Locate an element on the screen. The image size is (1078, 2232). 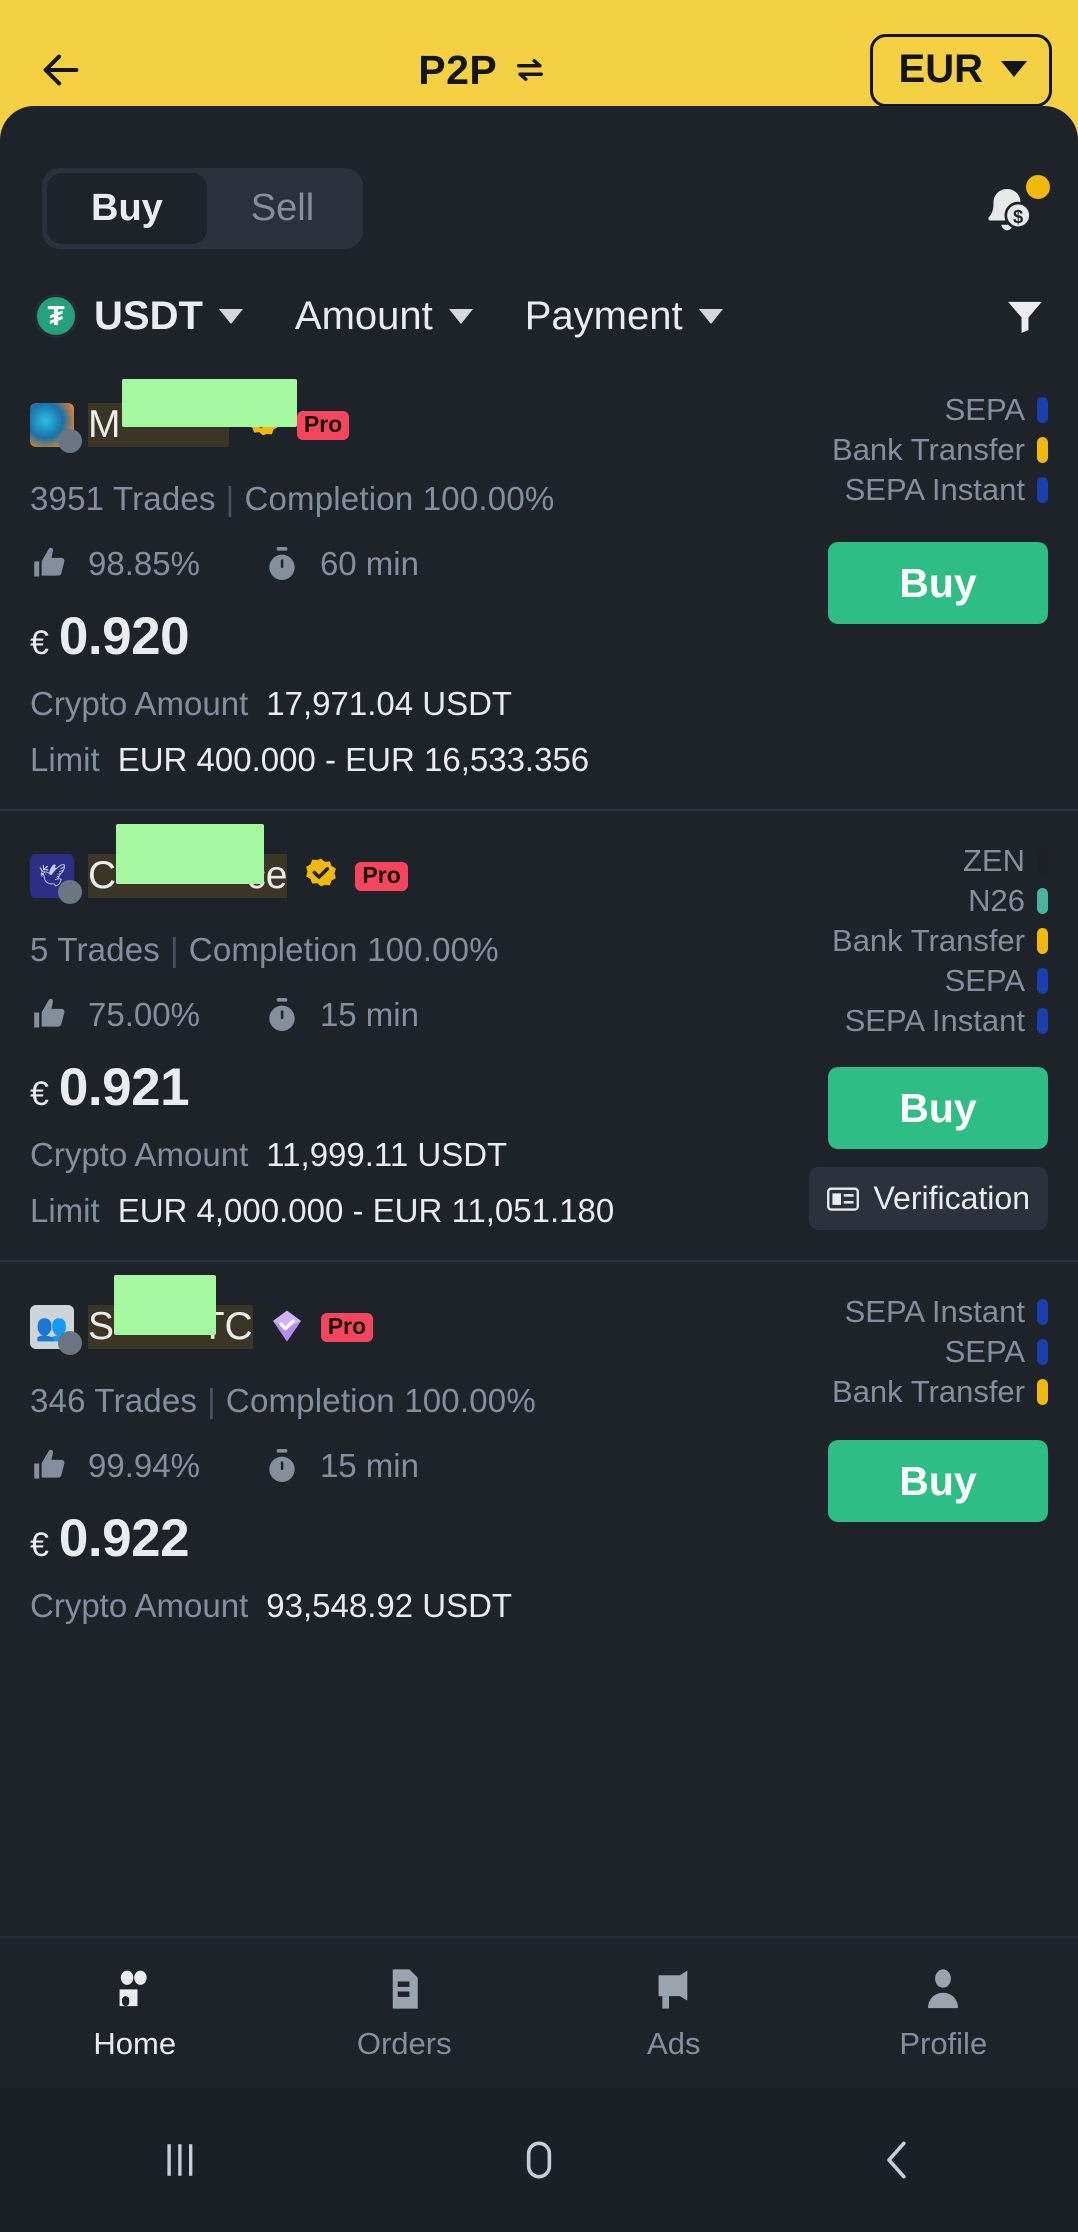
merchant-name: S TC is located at coordinates (170, 1312).